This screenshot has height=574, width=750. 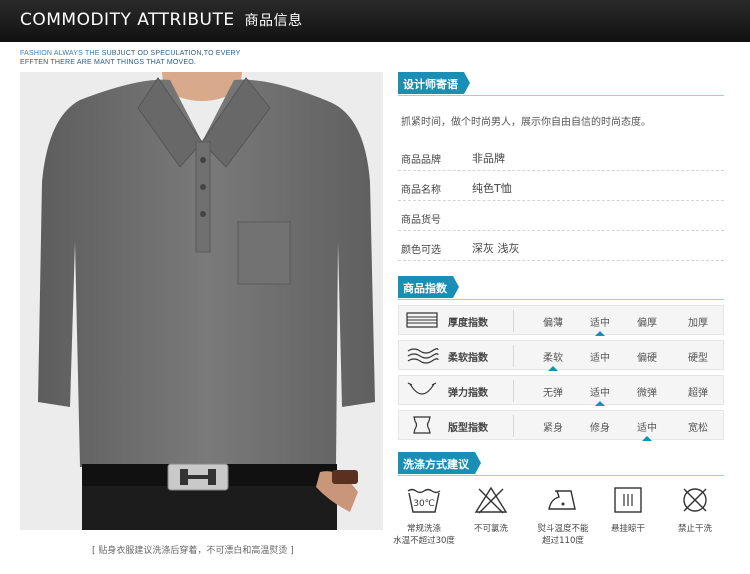 What do you see at coordinates (698, 393) in the screenshot?
I see `index-option: 超弹` at bounding box center [698, 393].